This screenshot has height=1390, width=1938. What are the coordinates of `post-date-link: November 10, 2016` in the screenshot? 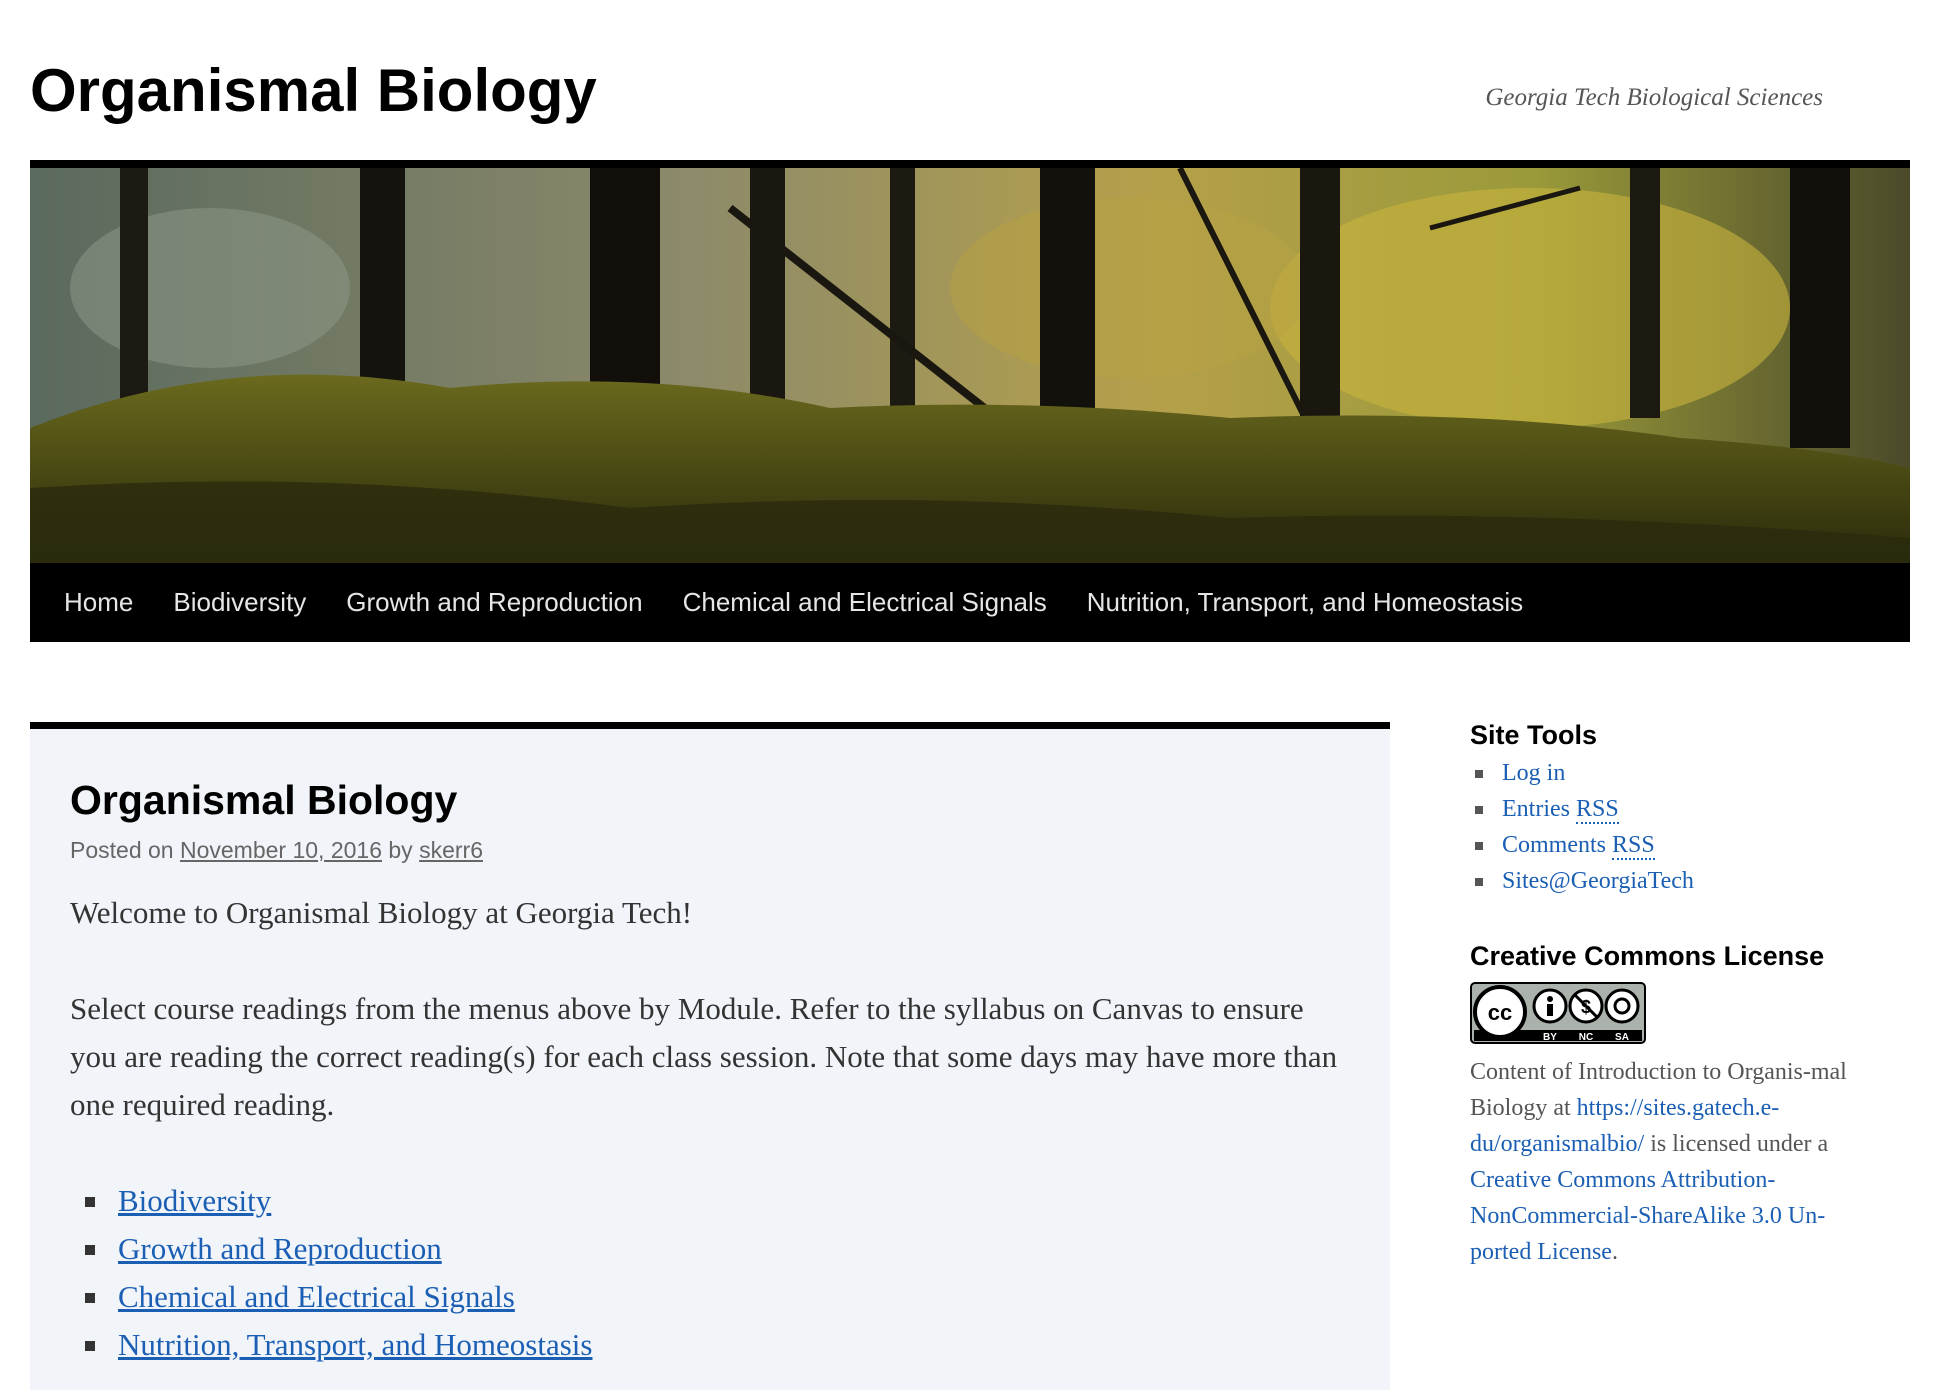 It's located at (281, 850).